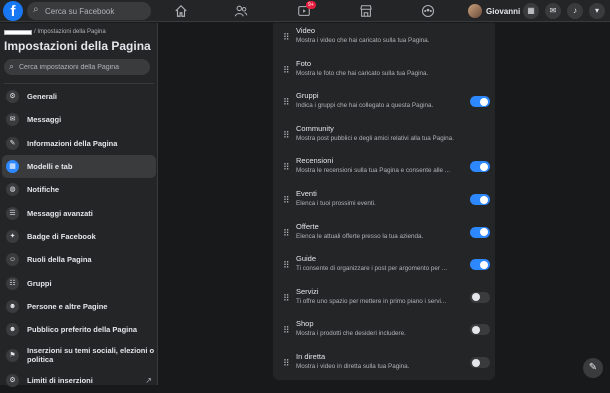 Image resolution: width=610 pixels, height=393 pixels. I want to click on sidebar-item-label: Pubblico preferito della Pagina, so click(82, 330).